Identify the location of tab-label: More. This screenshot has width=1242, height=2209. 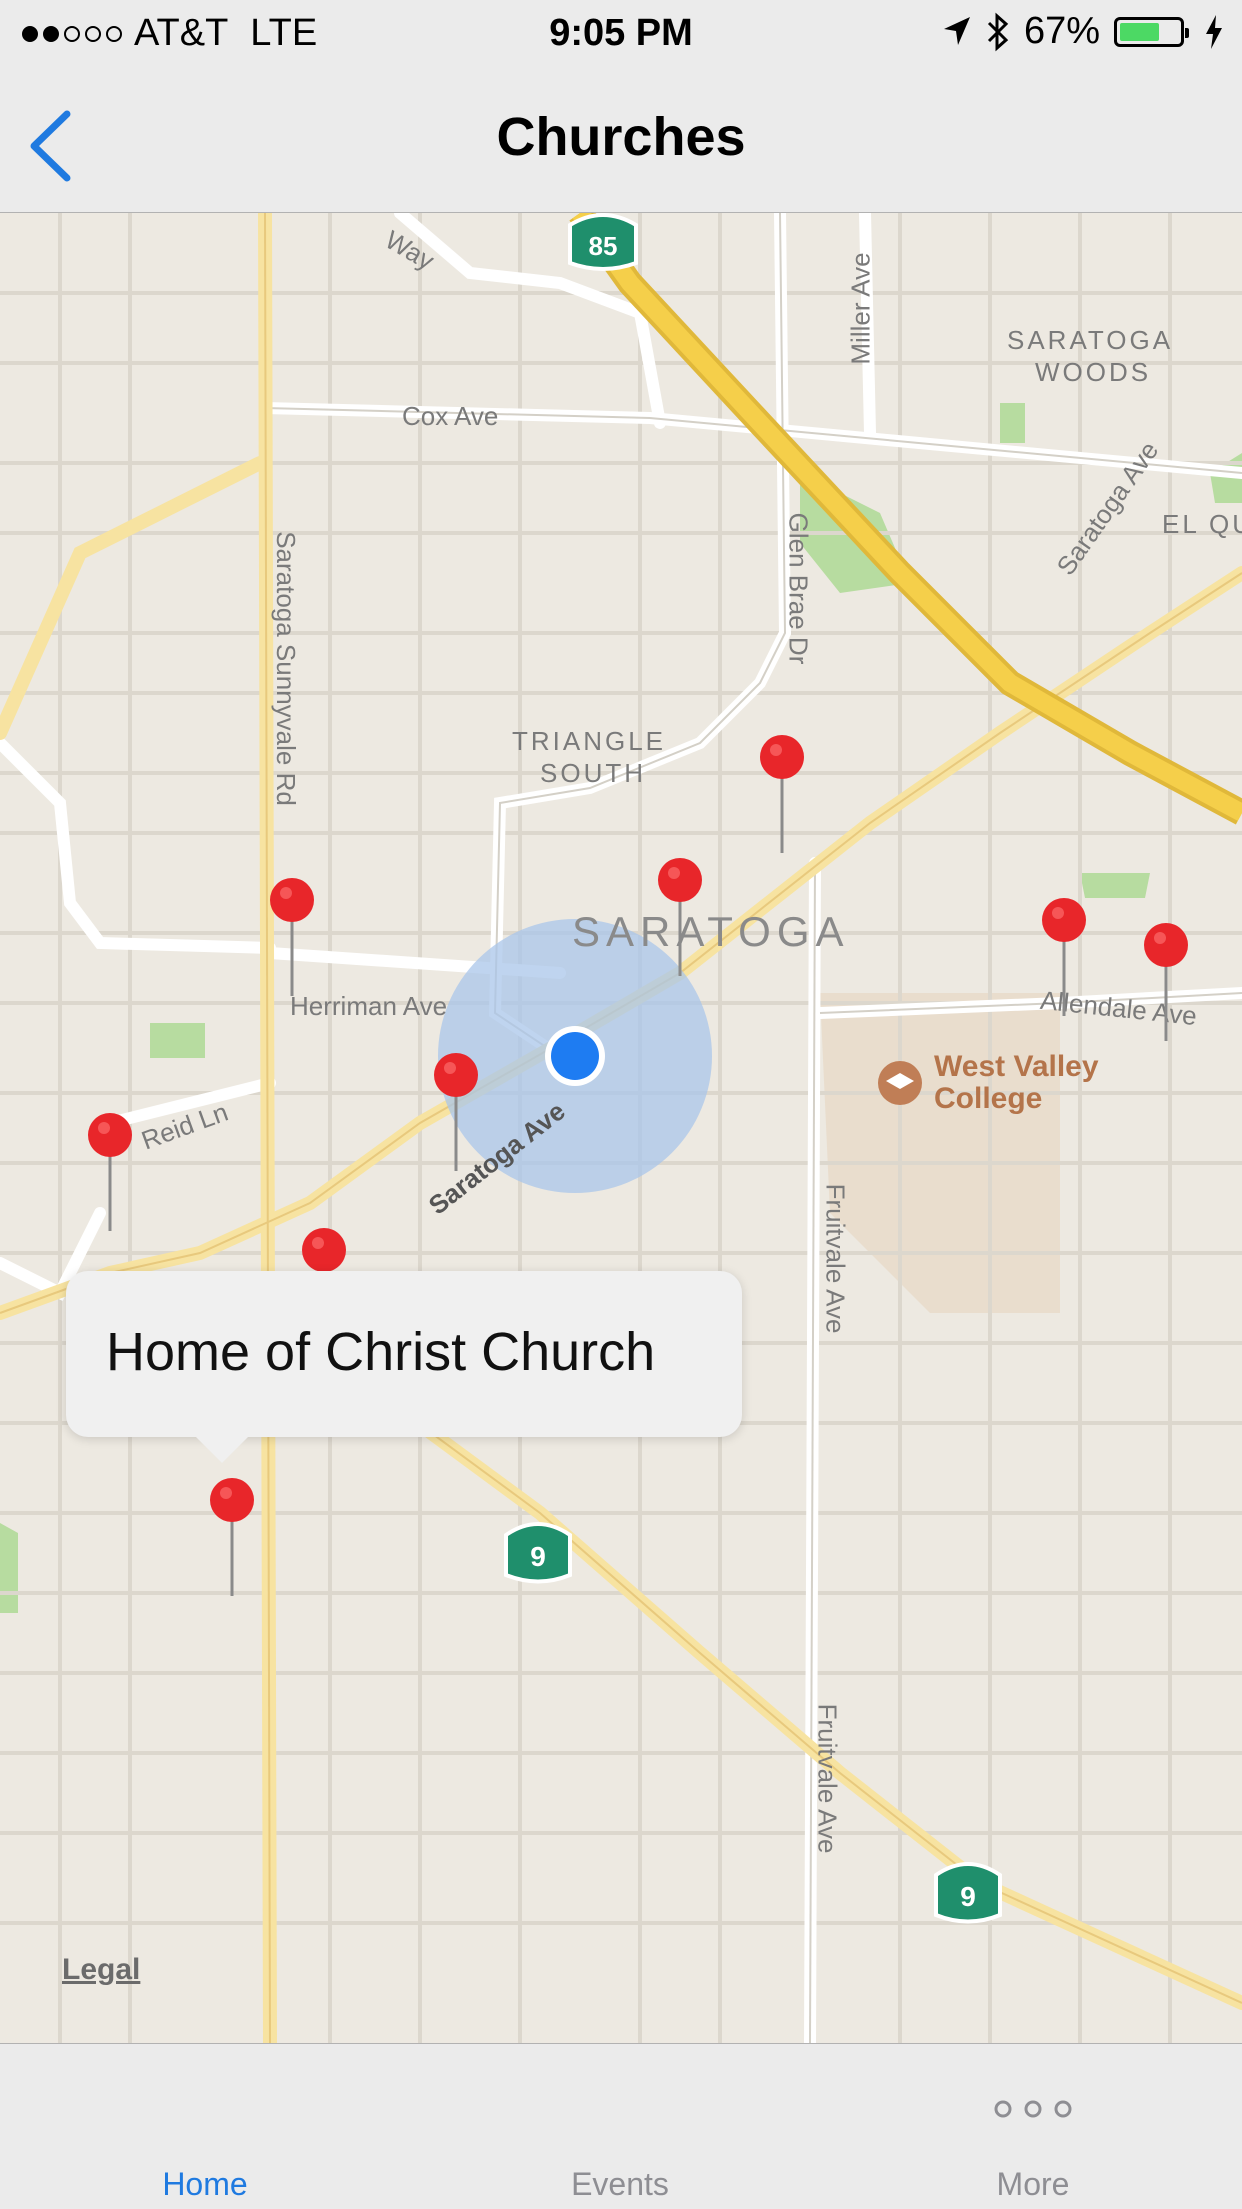
(1033, 2184).